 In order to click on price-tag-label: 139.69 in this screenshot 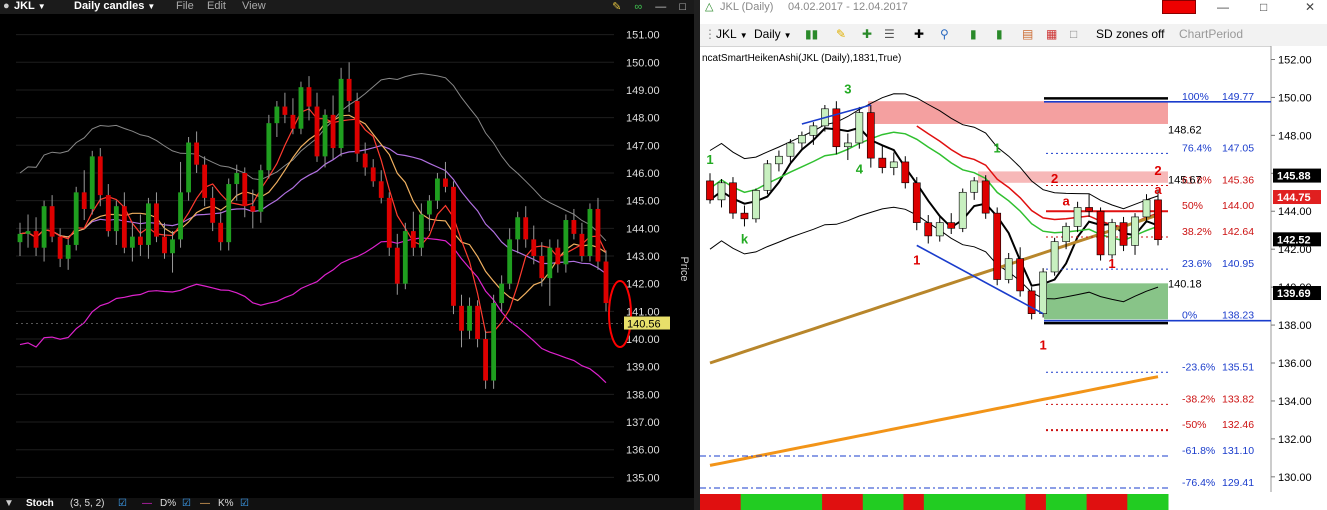, I will do `click(1294, 294)`.